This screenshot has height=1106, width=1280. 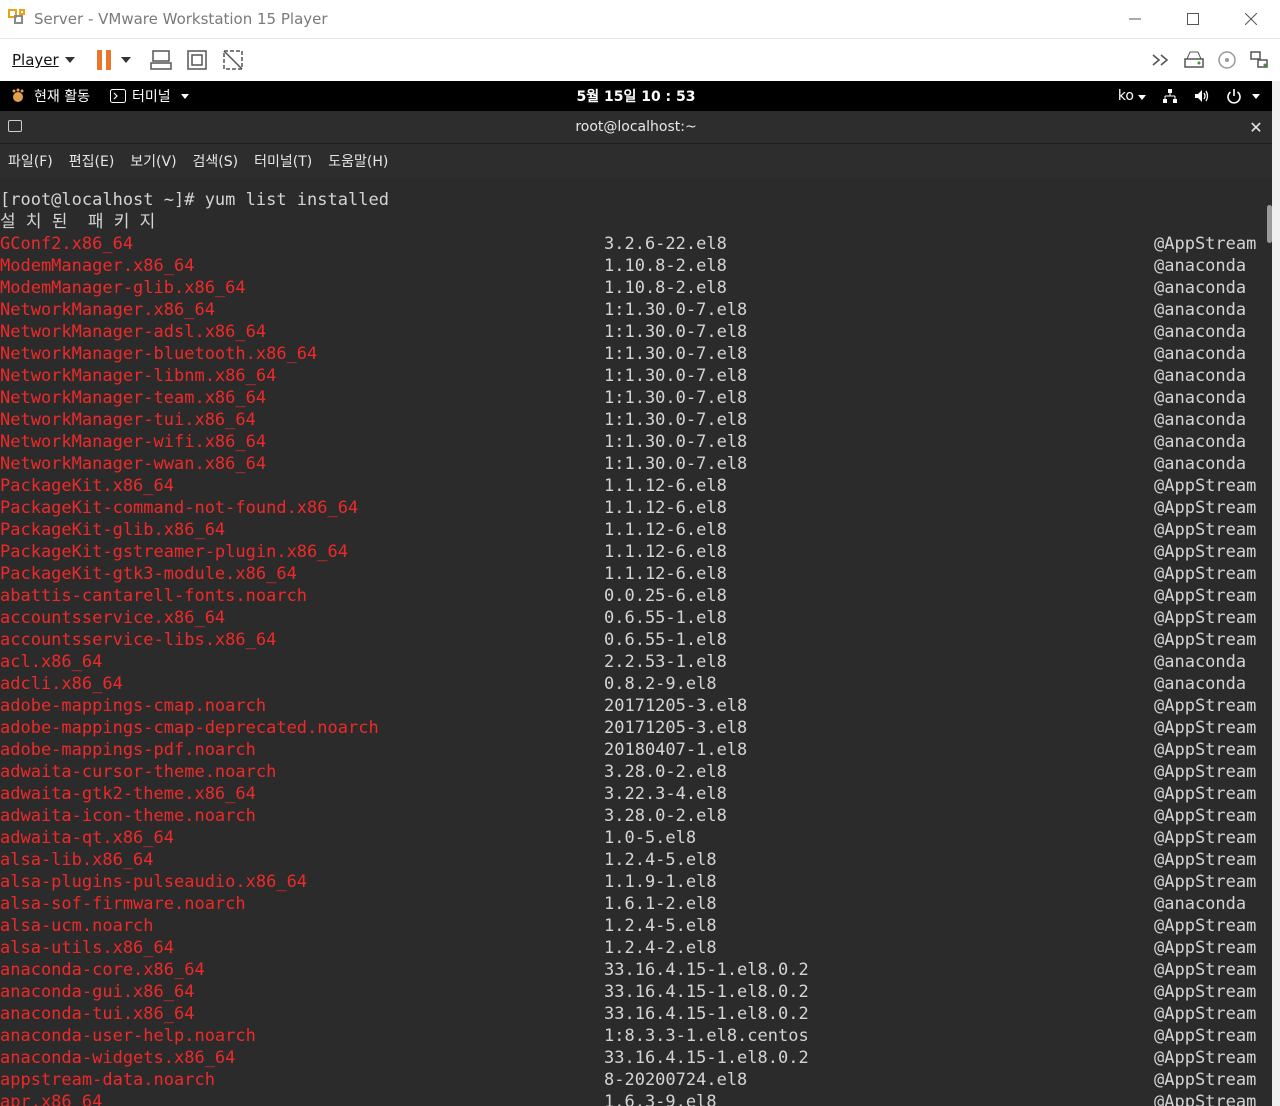 What do you see at coordinates (676, 1080) in the screenshot?
I see `package-version: 8-20200724.el8` at bounding box center [676, 1080].